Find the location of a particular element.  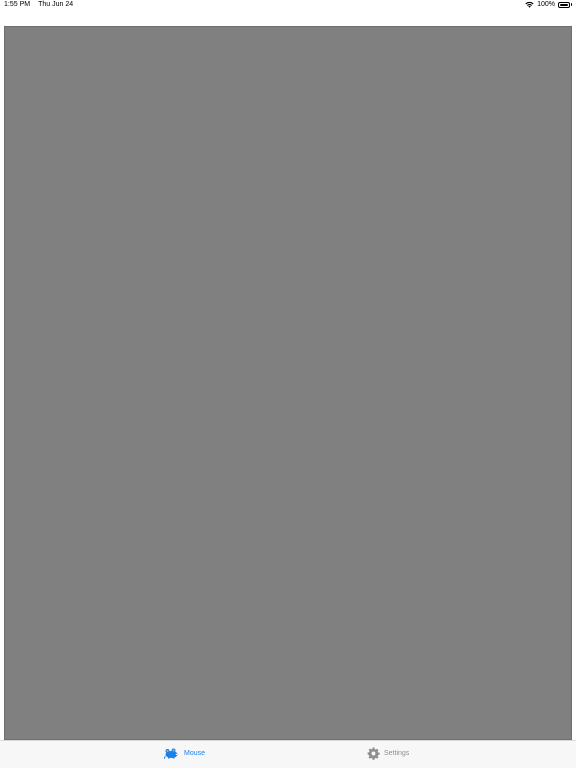

battery-percent: 100% is located at coordinates (546, 4).